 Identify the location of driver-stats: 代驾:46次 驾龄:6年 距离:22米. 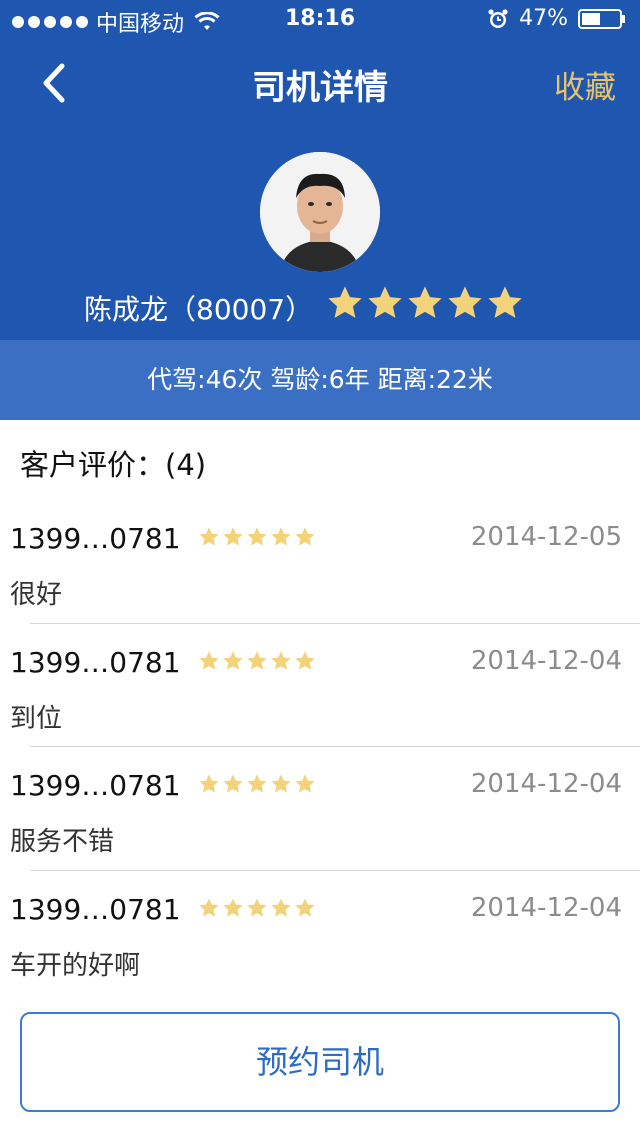
(320, 380).